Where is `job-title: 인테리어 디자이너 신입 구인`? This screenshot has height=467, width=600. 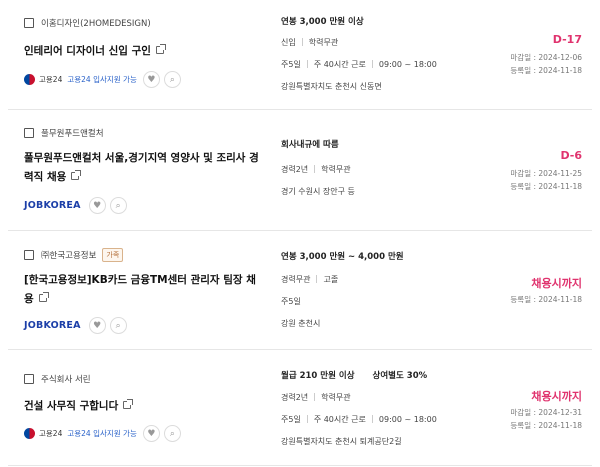
job-title: 인테리어 디자이너 신입 구인 is located at coordinates (142, 51).